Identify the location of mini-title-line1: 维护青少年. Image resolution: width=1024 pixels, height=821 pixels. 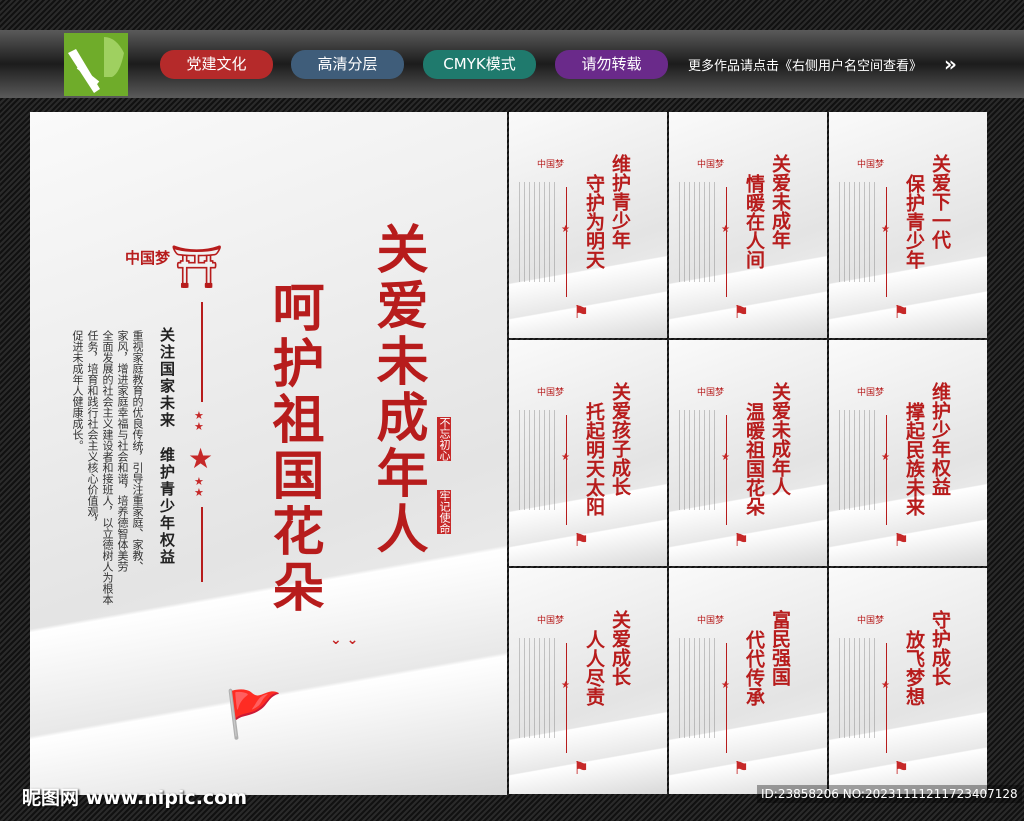
(620, 201).